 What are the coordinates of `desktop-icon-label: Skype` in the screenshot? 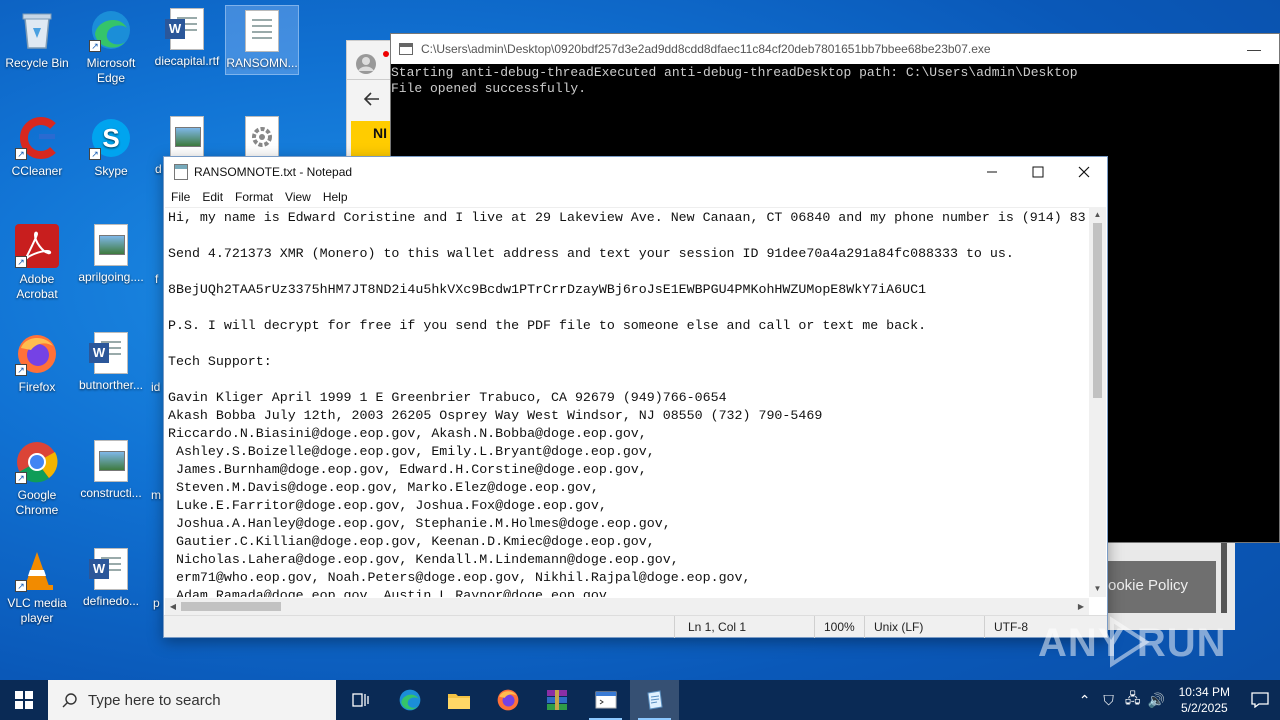 It's located at (111, 171).